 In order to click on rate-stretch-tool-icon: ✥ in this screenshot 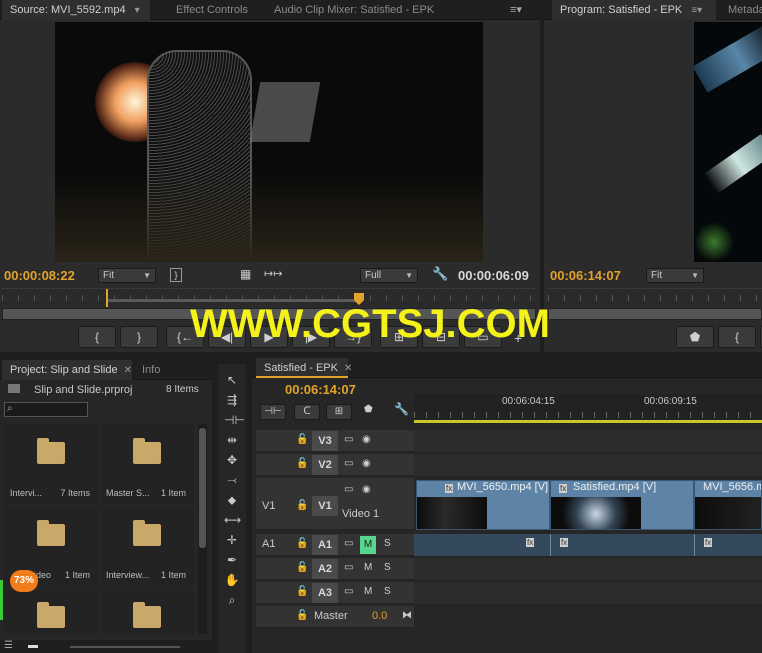, I will do `click(232, 460)`.